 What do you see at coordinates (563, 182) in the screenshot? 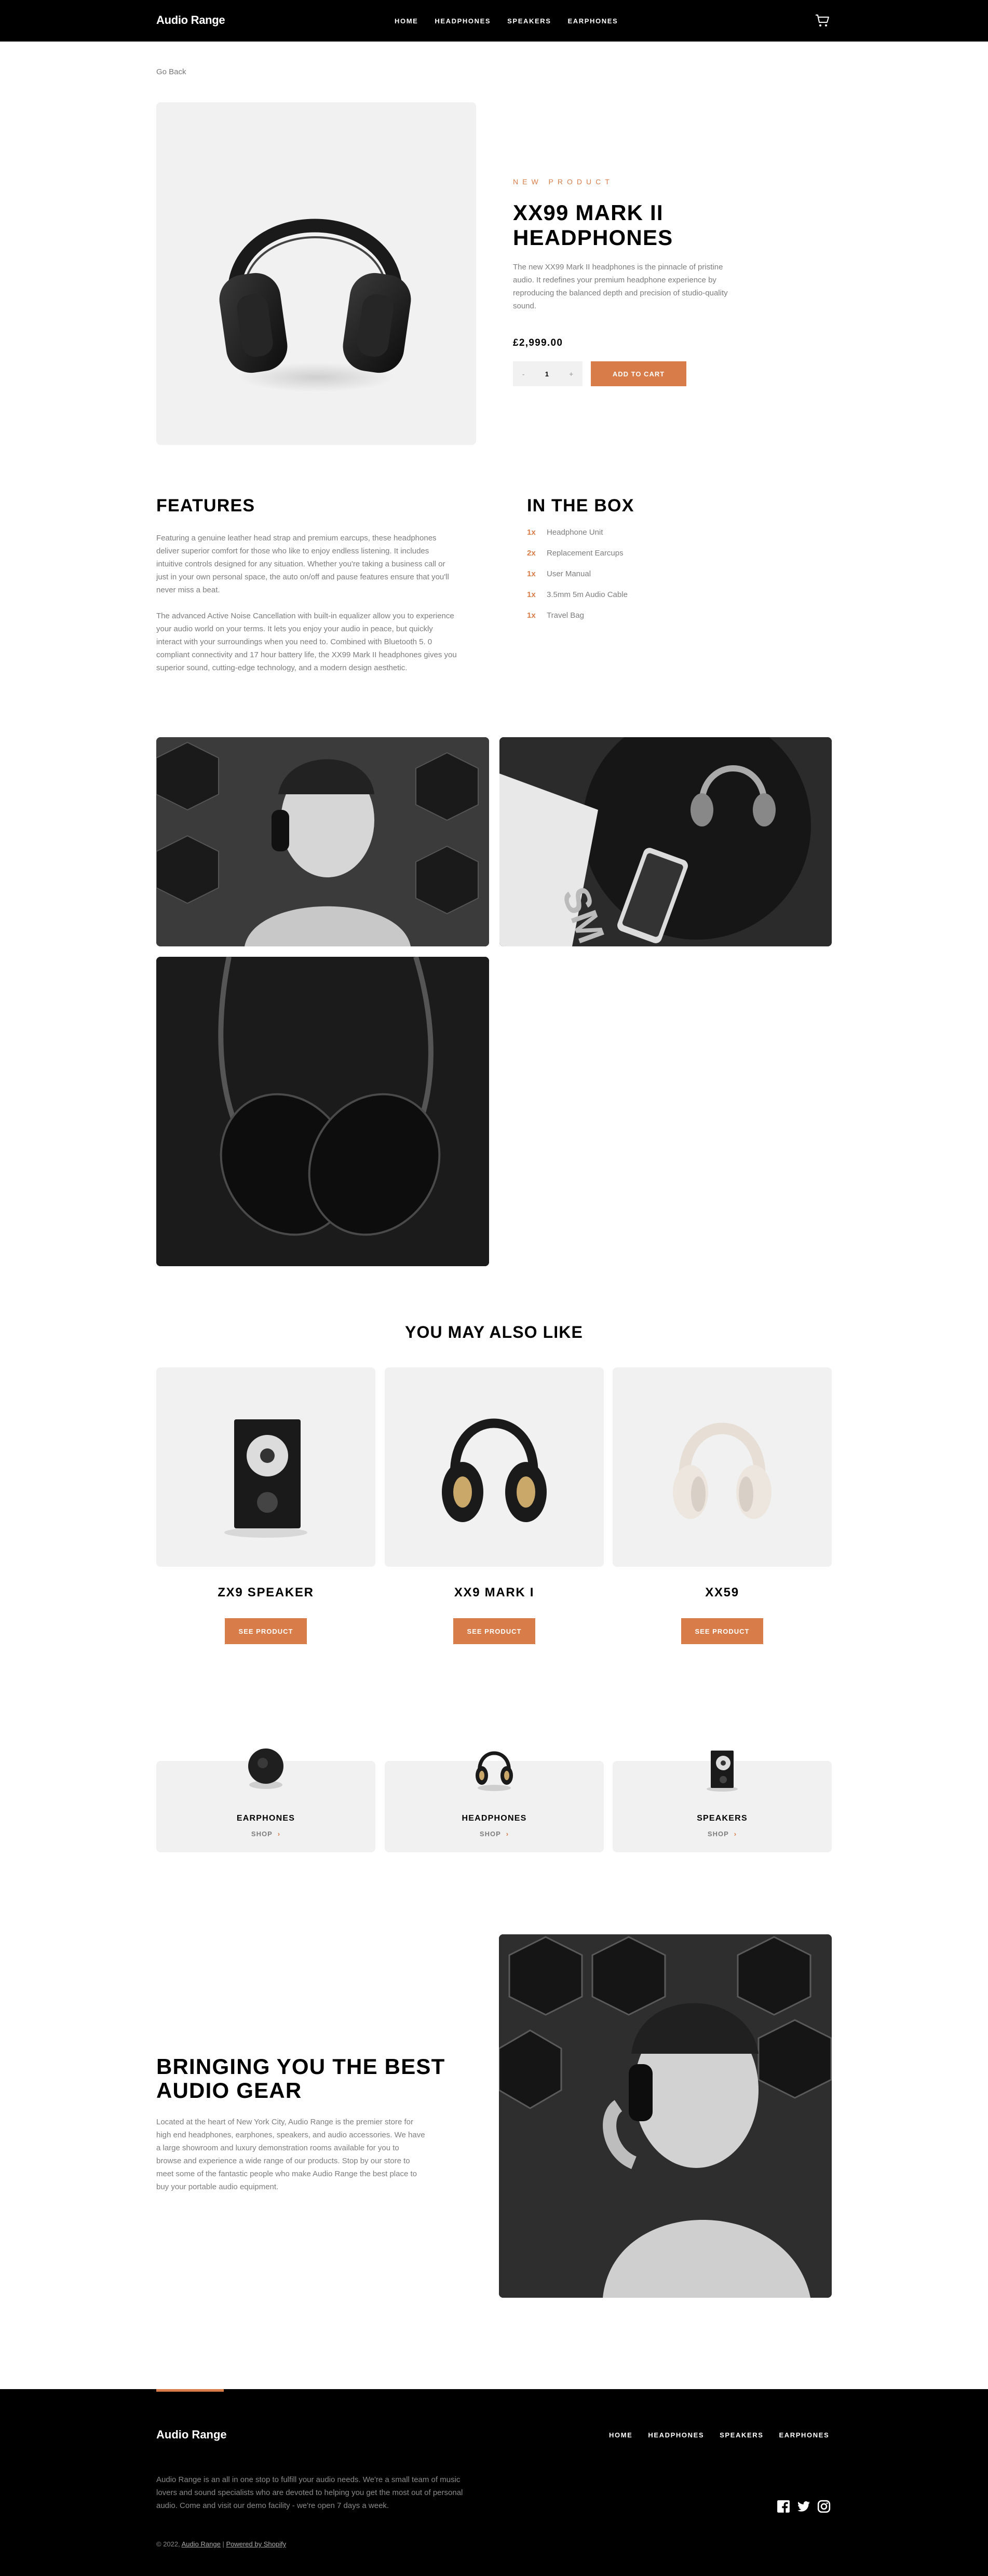
I see `product-eyebrow: NEW PRODUCT` at bounding box center [563, 182].